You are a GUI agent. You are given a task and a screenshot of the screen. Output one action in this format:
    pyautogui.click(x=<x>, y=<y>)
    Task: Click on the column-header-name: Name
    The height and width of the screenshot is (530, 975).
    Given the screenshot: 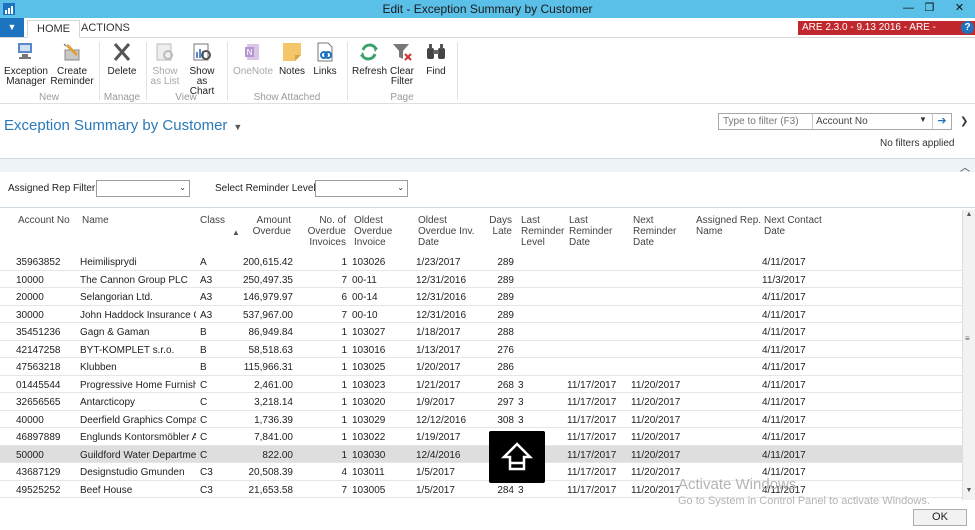 What is the action you would take?
    pyautogui.click(x=95, y=220)
    